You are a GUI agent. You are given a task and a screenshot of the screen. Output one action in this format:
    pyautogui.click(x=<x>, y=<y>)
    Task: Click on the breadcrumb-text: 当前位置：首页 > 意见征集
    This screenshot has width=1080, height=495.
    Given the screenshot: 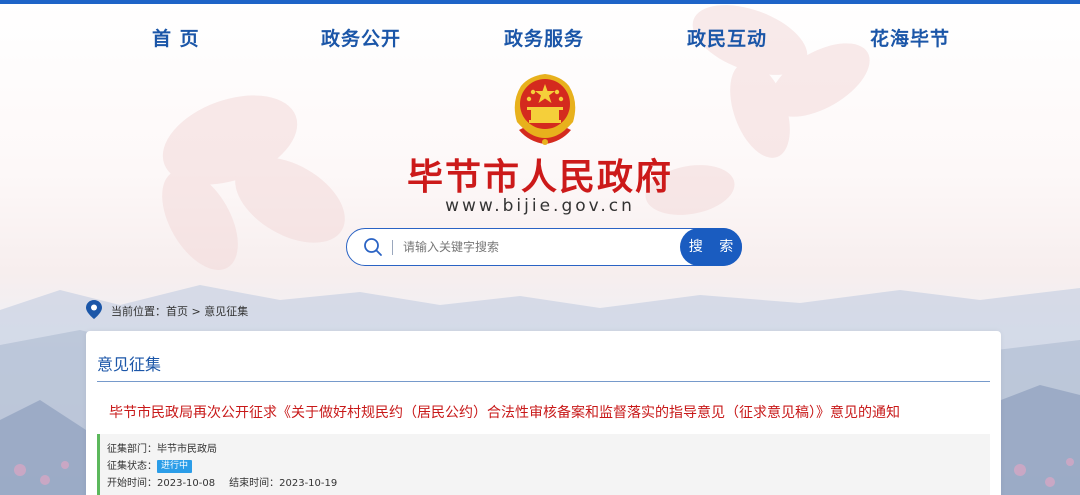 What is the action you would take?
    pyautogui.click(x=179, y=311)
    